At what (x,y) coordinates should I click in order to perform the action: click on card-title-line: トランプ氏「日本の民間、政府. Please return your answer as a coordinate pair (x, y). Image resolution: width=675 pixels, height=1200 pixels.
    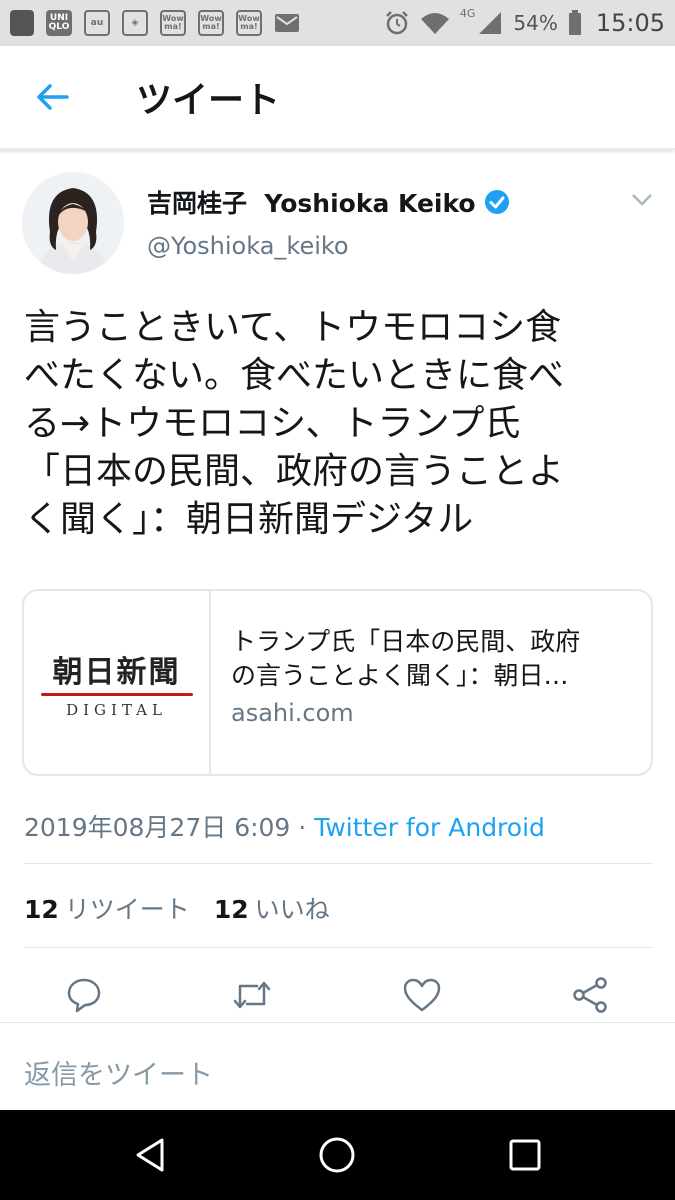
    Looking at the image, I should click on (406, 641).